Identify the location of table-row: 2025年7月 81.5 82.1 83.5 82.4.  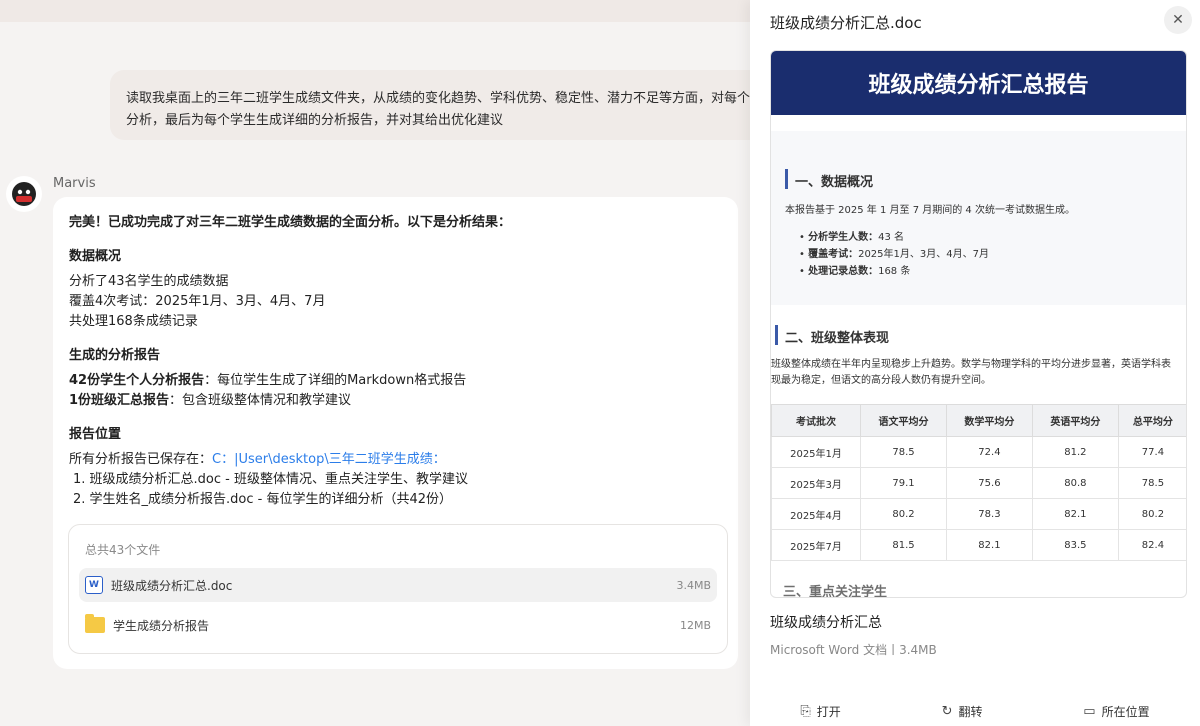
(978, 545).